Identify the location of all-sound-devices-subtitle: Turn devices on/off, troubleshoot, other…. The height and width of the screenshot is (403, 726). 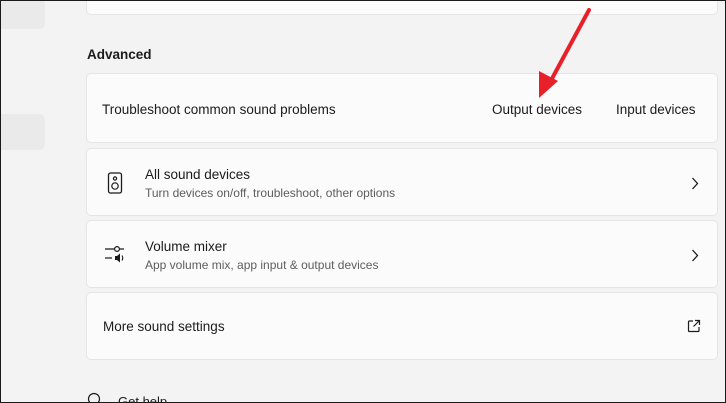
(270, 193).